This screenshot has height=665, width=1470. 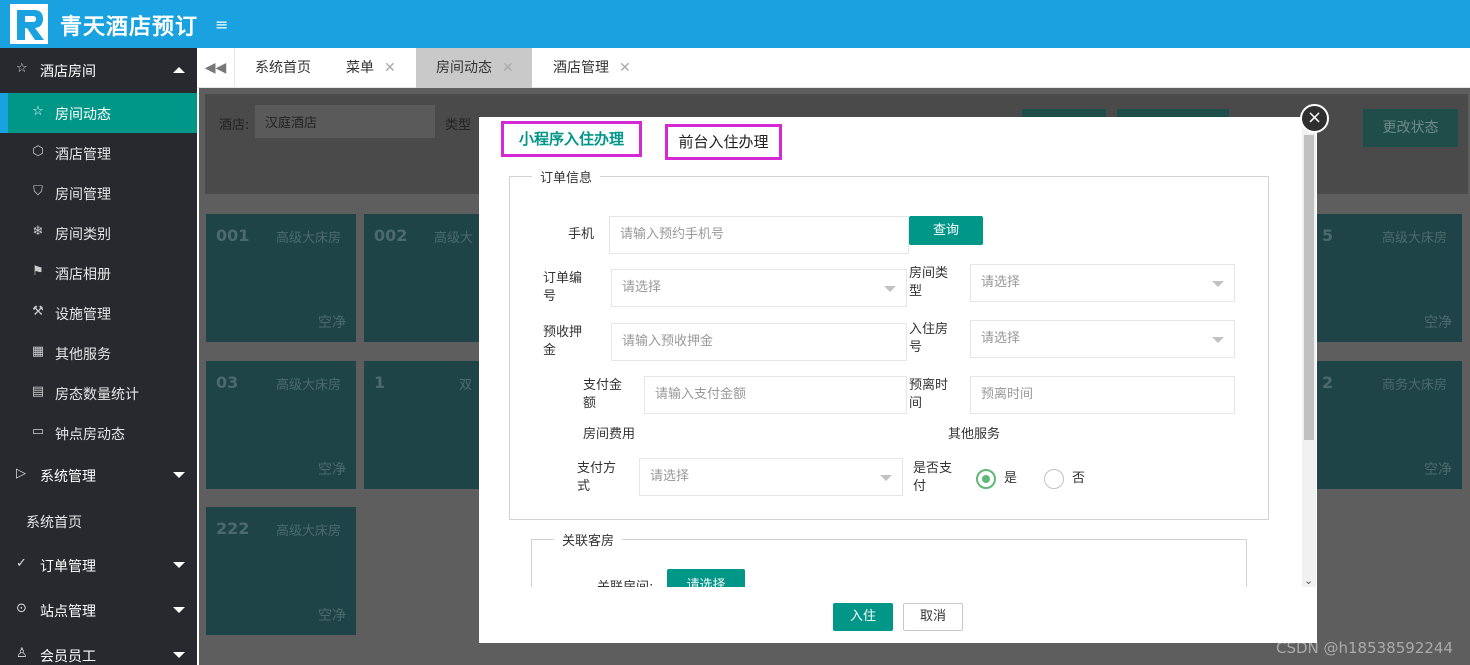 What do you see at coordinates (83, 155) in the screenshot?
I see `sidebar-item-label: 酒店管理` at bounding box center [83, 155].